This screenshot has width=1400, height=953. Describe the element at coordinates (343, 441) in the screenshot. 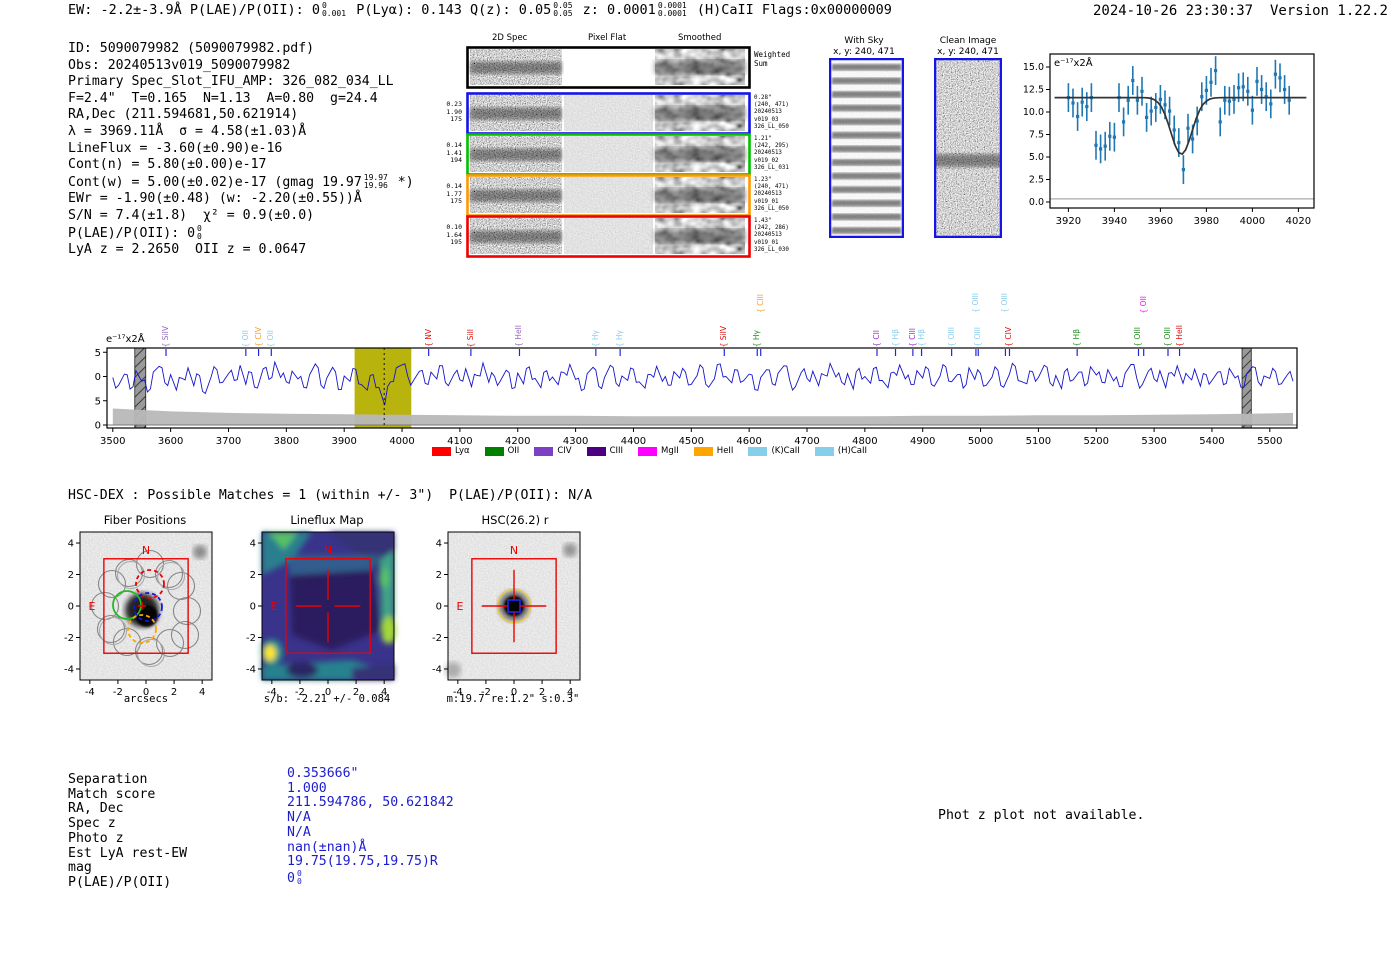

I see `svg-text: 3900` at that location.